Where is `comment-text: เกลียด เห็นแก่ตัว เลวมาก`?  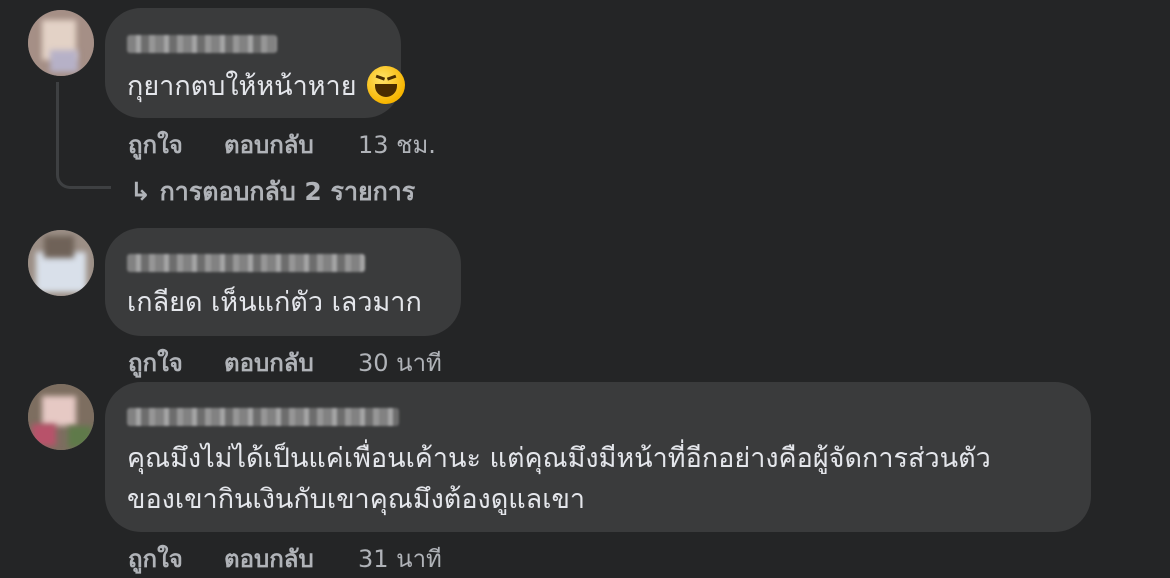 comment-text: เกลียด เห็นแก่ตัว เลวมาก is located at coordinates (274, 302).